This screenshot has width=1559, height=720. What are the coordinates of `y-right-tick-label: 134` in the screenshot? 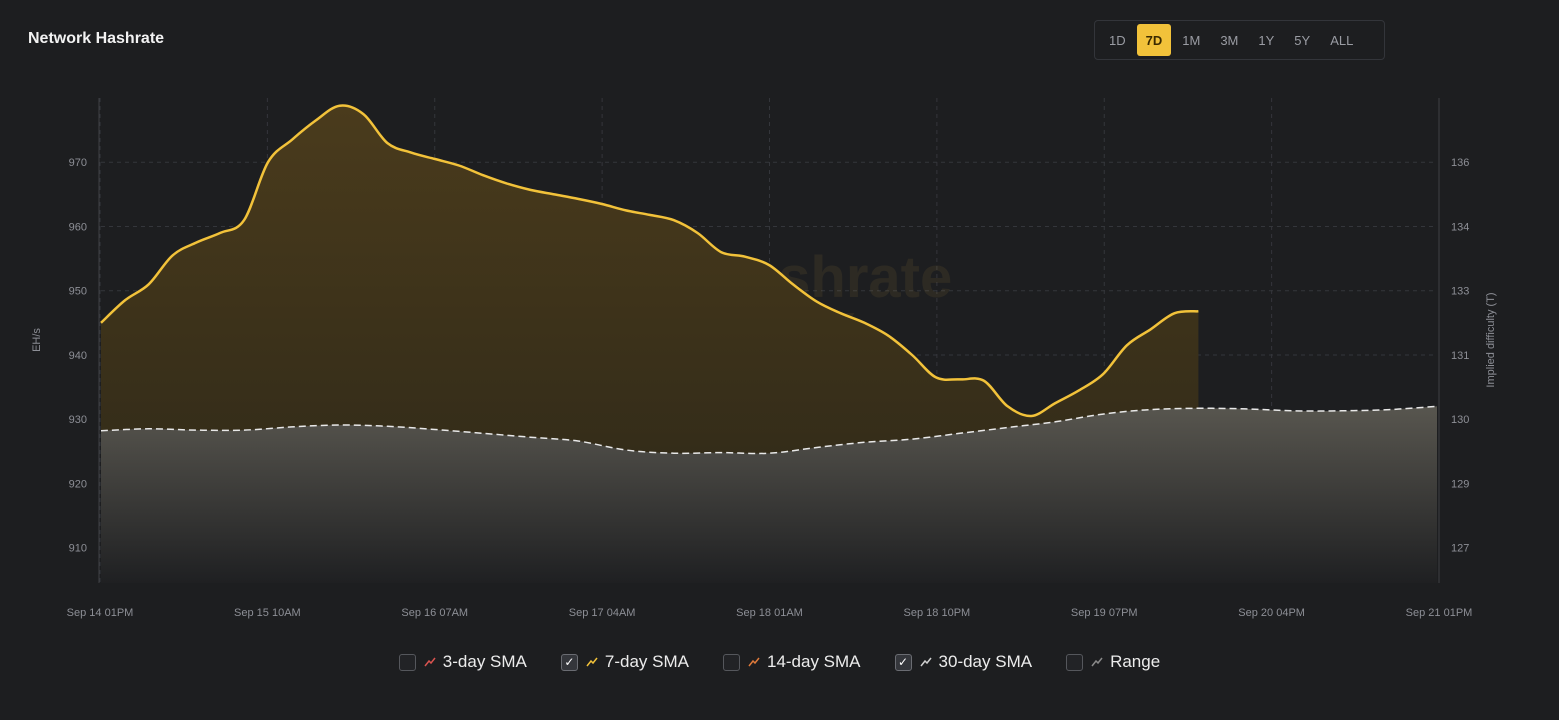 It's located at (1460, 227).